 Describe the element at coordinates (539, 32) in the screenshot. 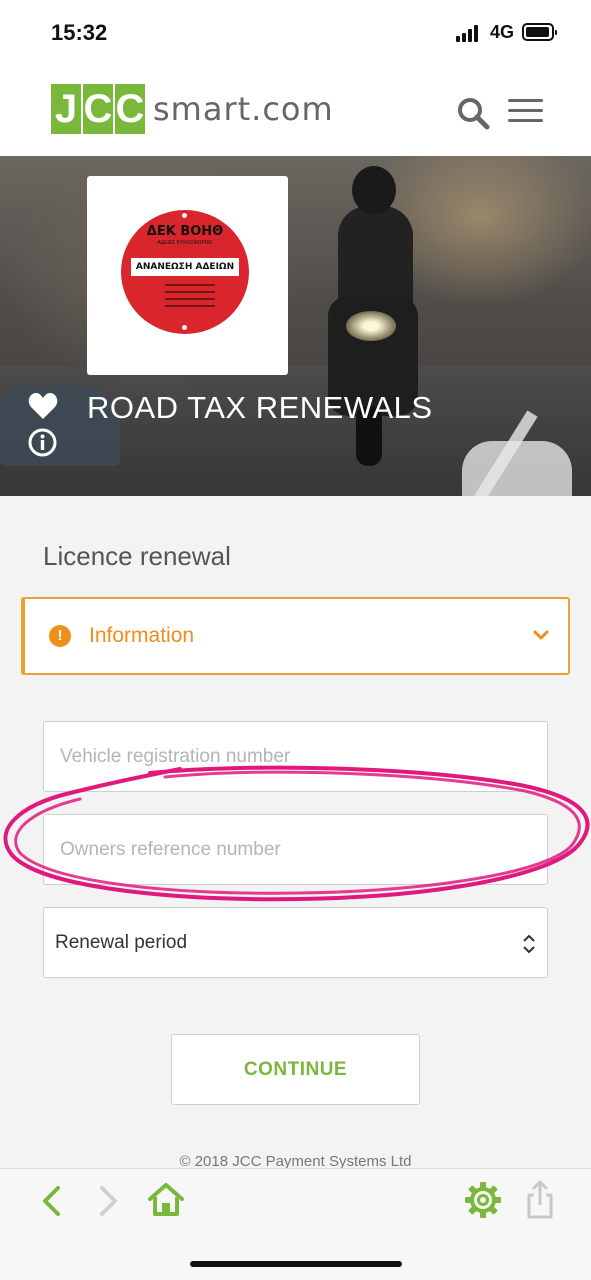

I see `battery-icon` at that location.